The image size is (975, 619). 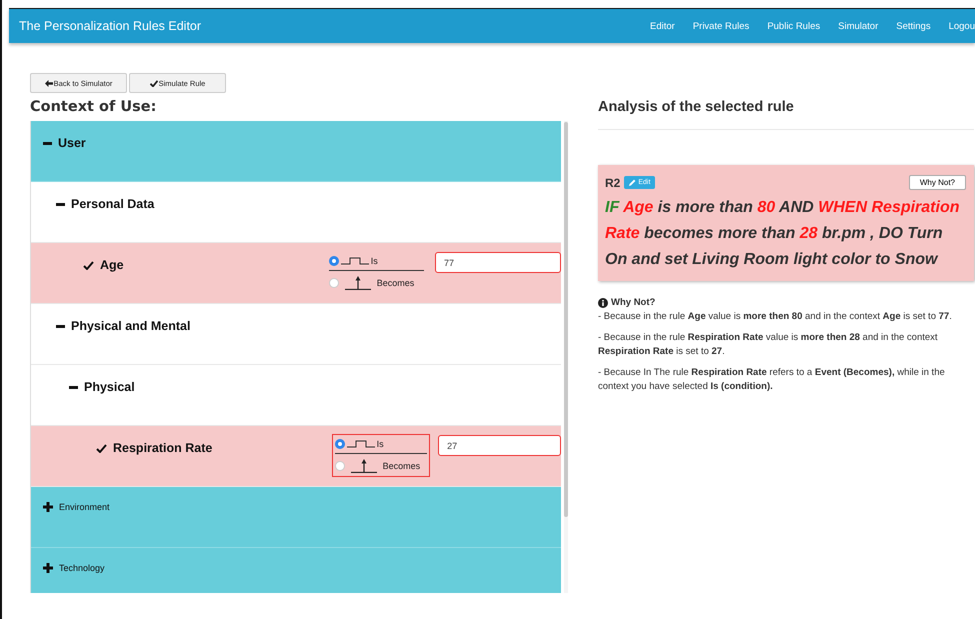 I want to click on value-field: 27, so click(x=499, y=445).